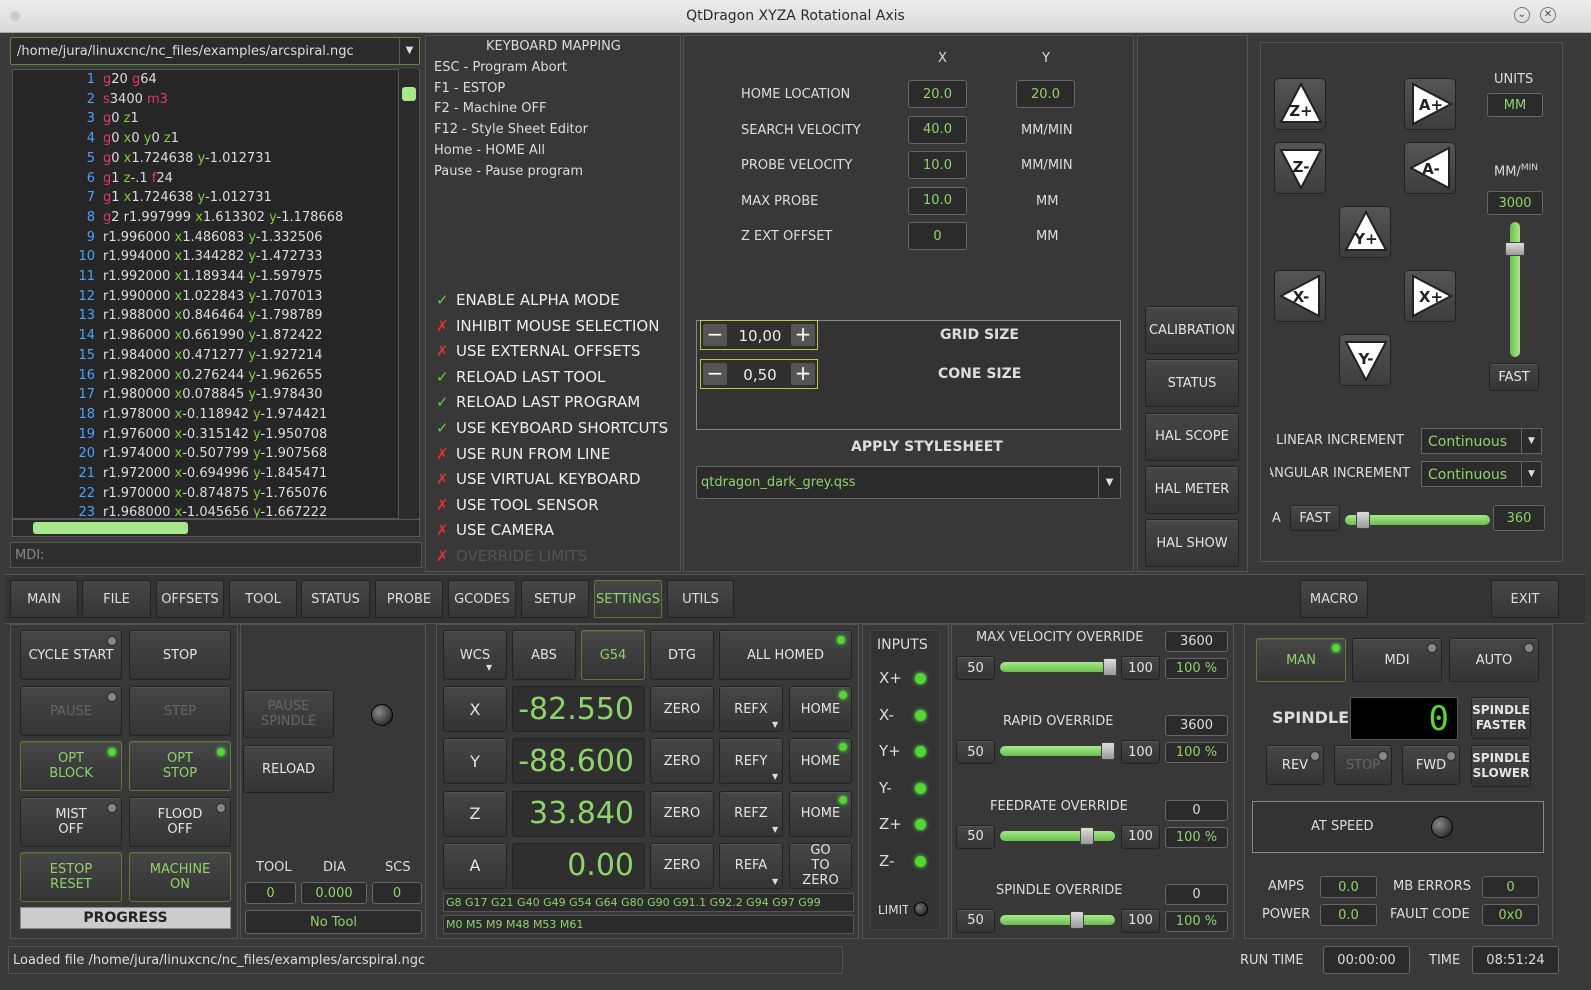 This screenshot has width=1591, height=990. I want to click on option-checkbox: ✗ USE RUN FROM LINE, so click(523, 454).